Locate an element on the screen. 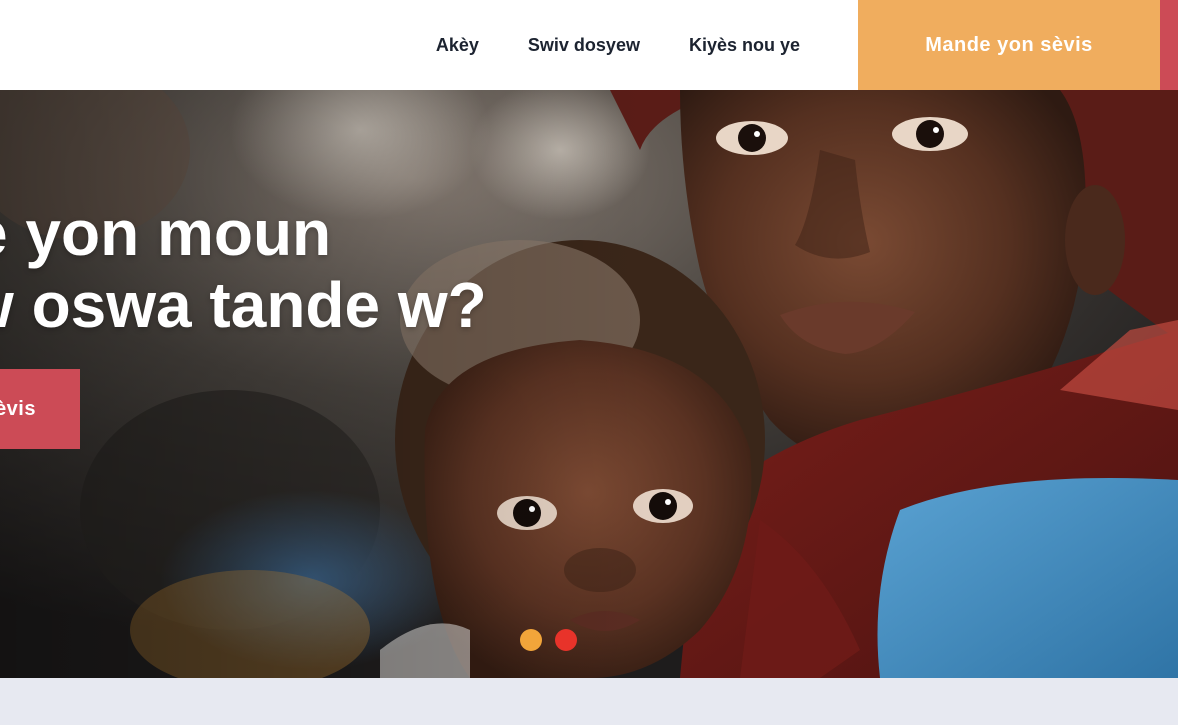 The height and width of the screenshot is (725, 1178). hero-title-line-2: w oswa tande w? is located at coordinates (243, 305).